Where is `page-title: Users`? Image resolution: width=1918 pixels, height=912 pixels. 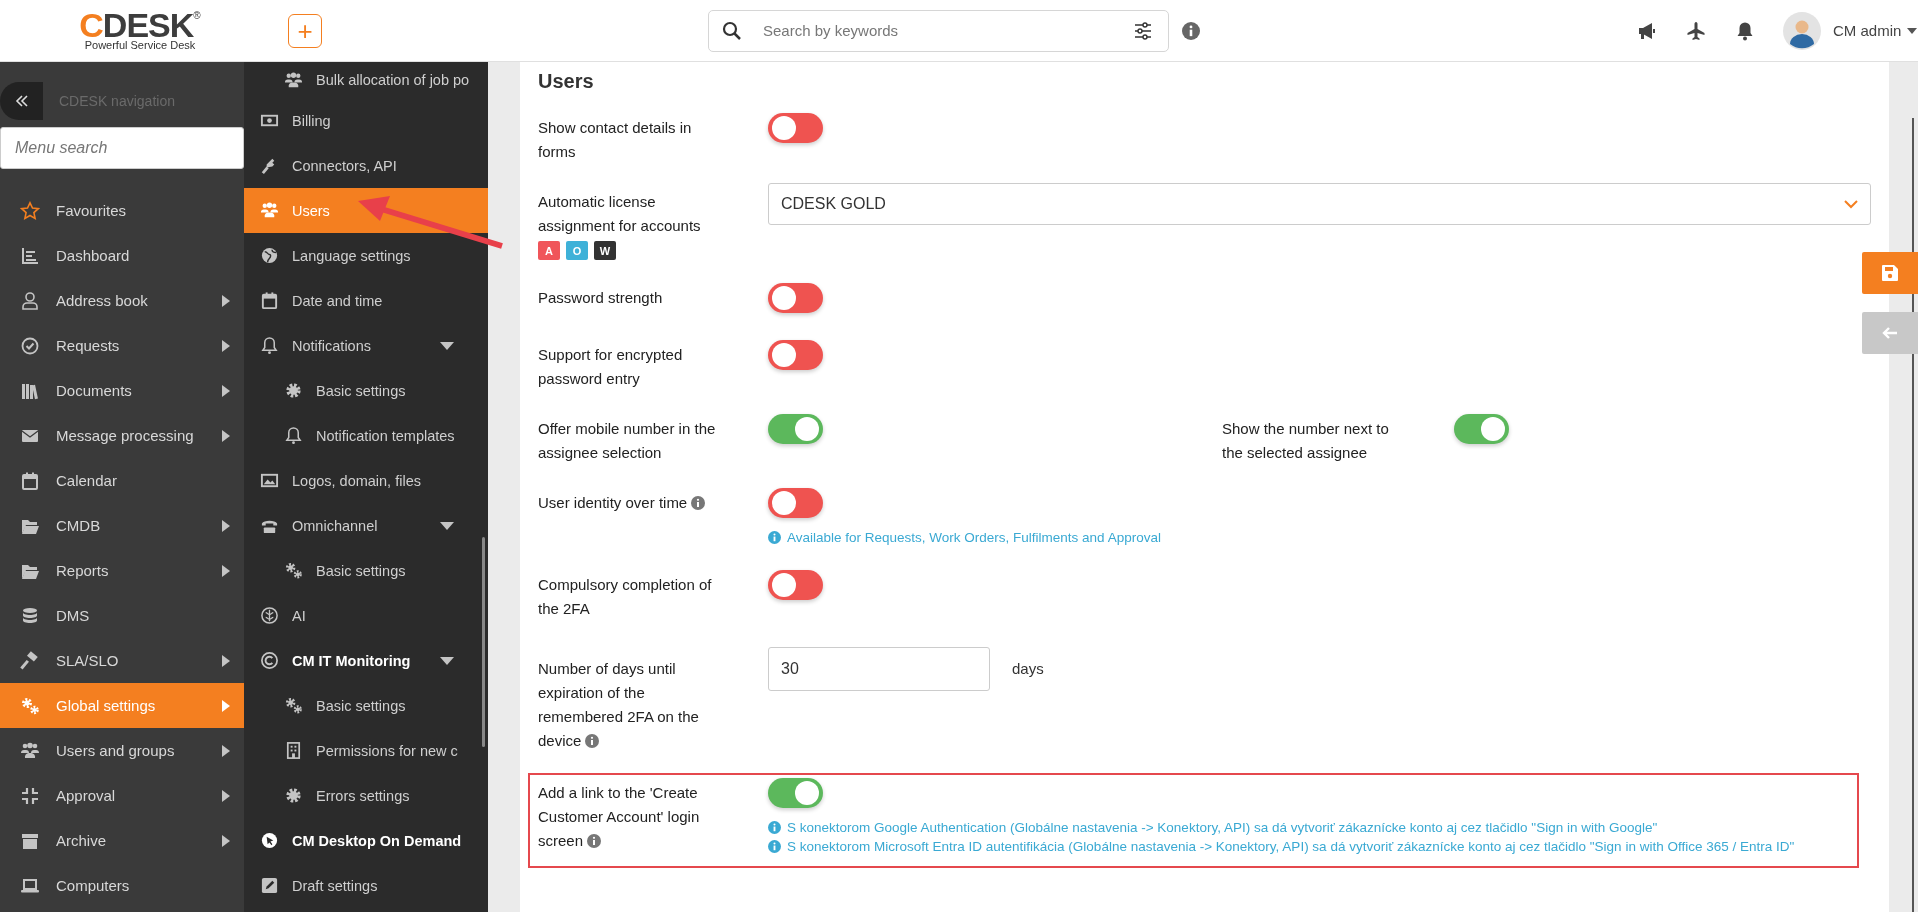
page-title: Users is located at coordinates (566, 81).